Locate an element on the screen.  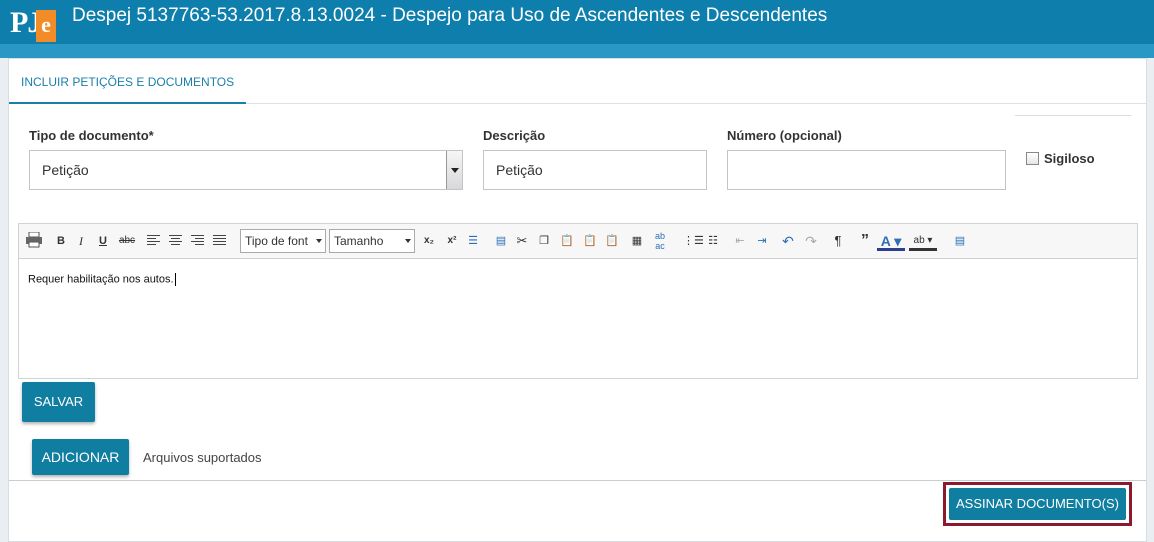
header-band is located at coordinates (577, 51).